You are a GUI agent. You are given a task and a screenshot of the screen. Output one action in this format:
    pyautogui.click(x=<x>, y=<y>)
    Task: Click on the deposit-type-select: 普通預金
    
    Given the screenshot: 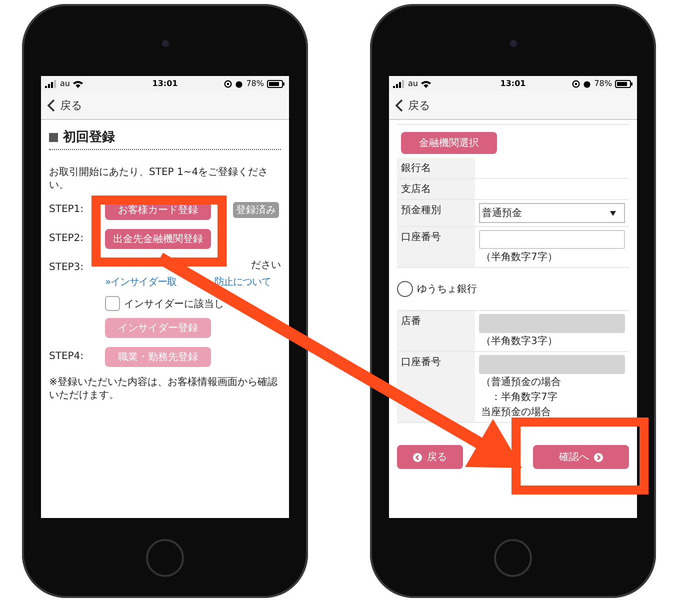 What is the action you would take?
    pyautogui.click(x=552, y=213)
    